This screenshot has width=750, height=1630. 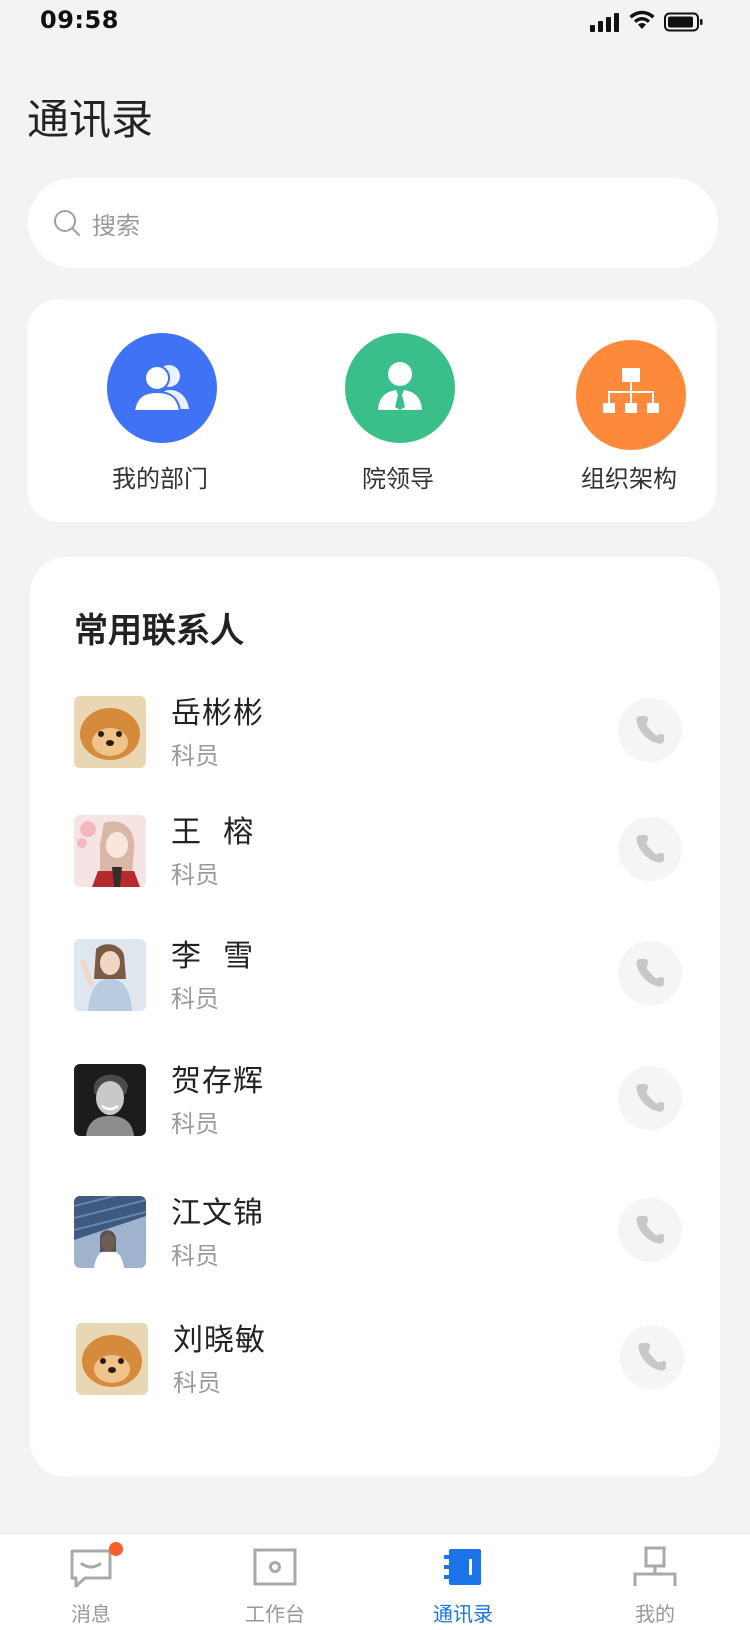 What do you see at coordinates (116, 226) in the screenshot?
I see `search-placeholder: 搜索` at bounding box center [116, 226].